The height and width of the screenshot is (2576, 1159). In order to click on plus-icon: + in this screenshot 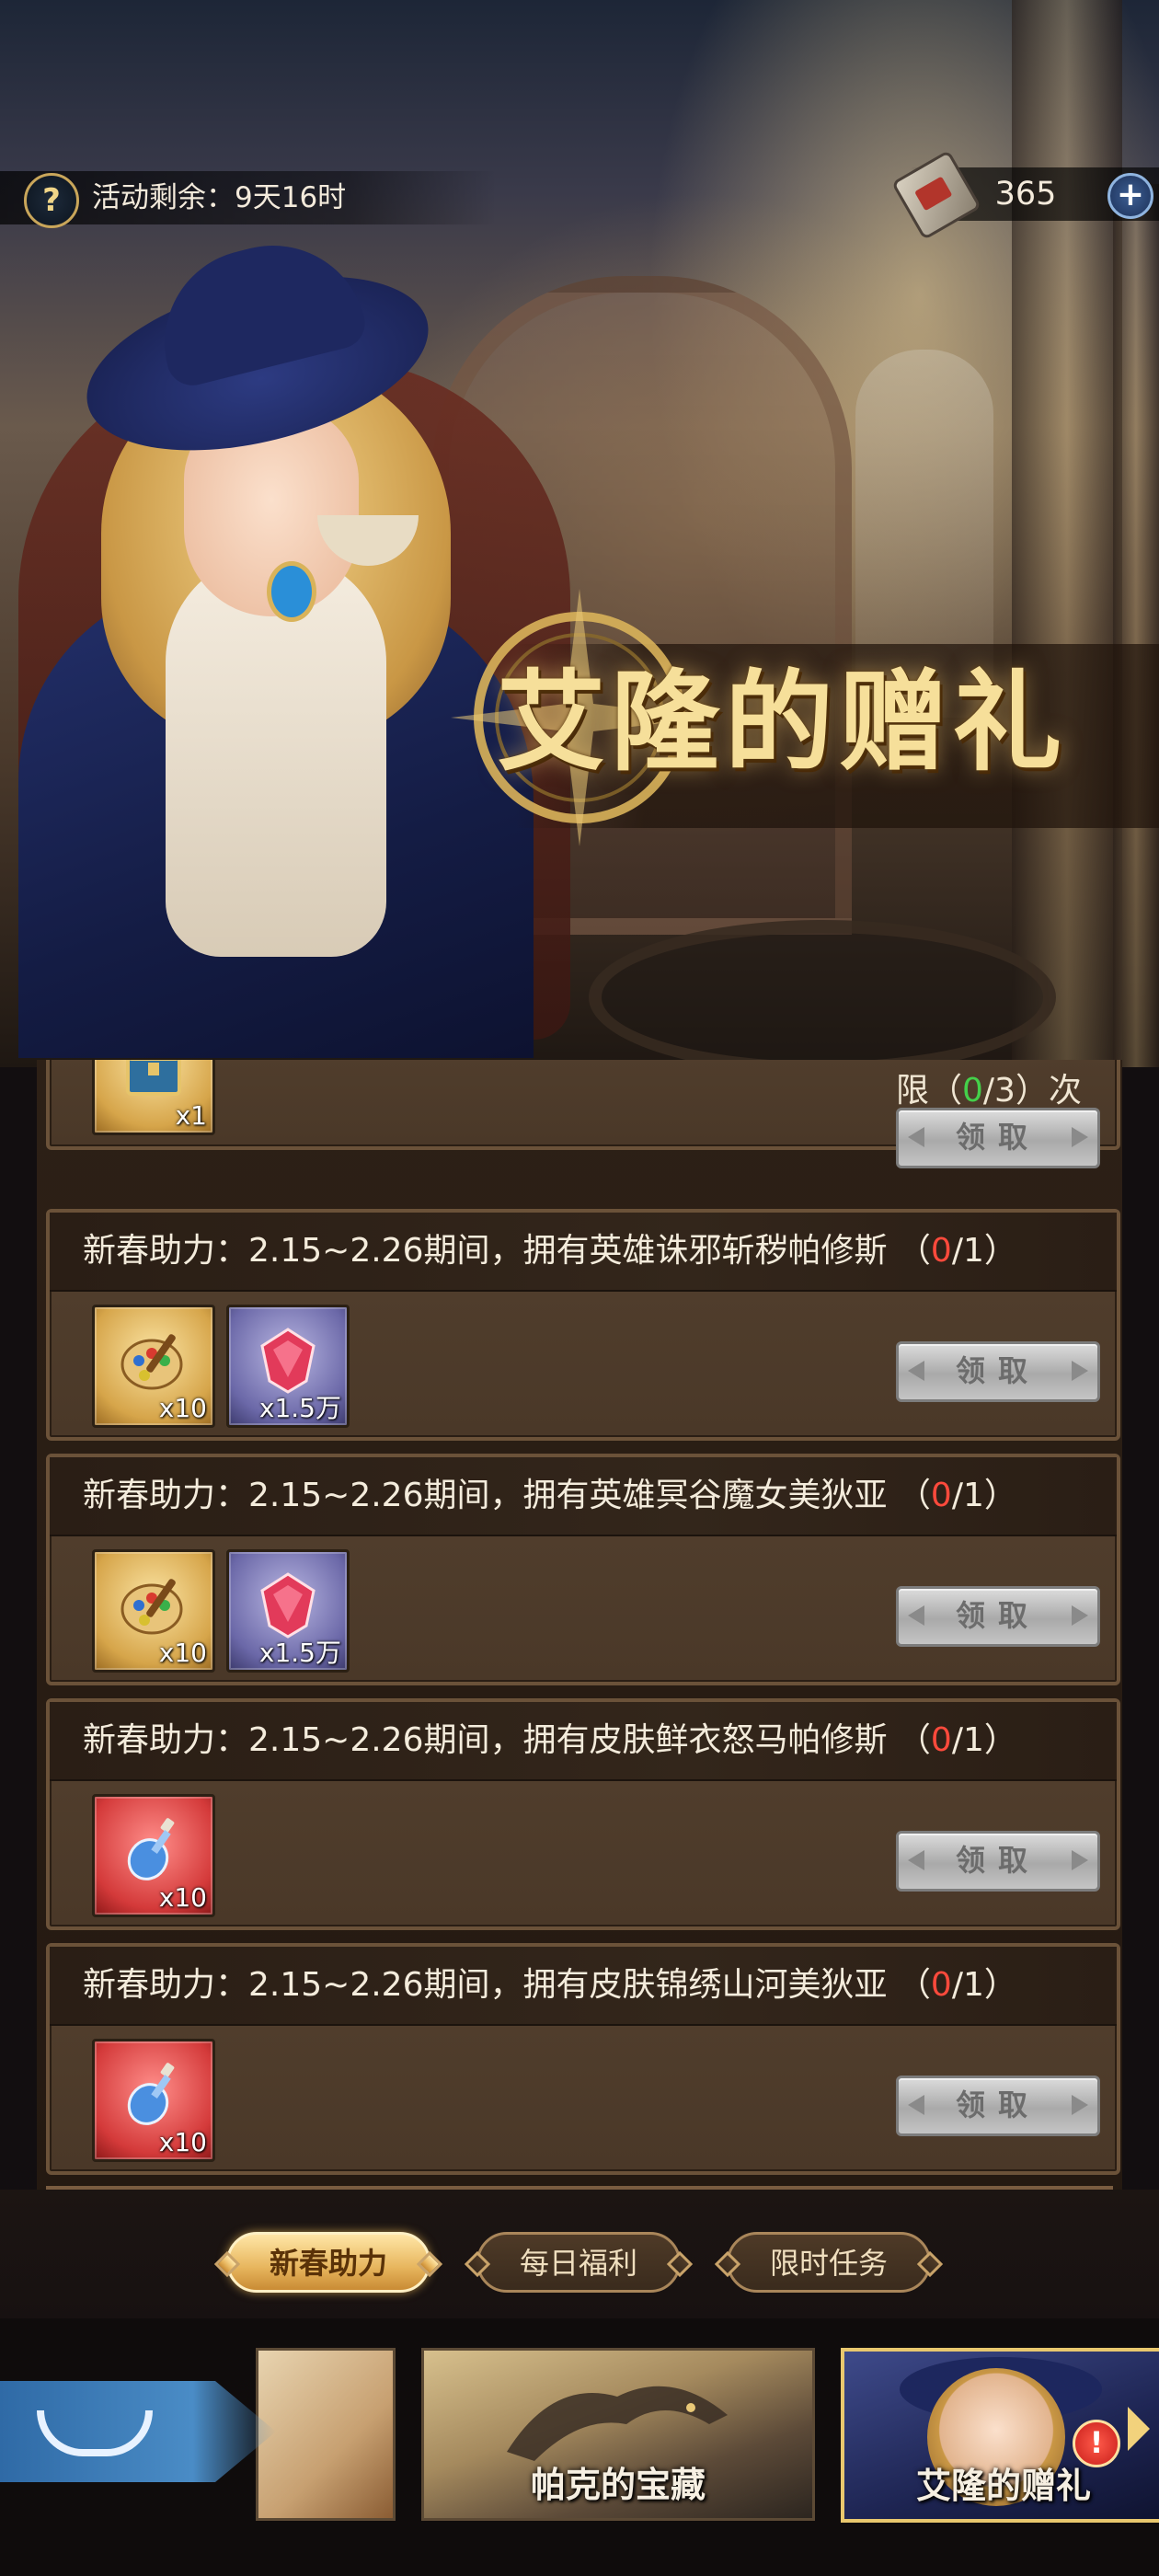, I will do `click(1130, 196)`.